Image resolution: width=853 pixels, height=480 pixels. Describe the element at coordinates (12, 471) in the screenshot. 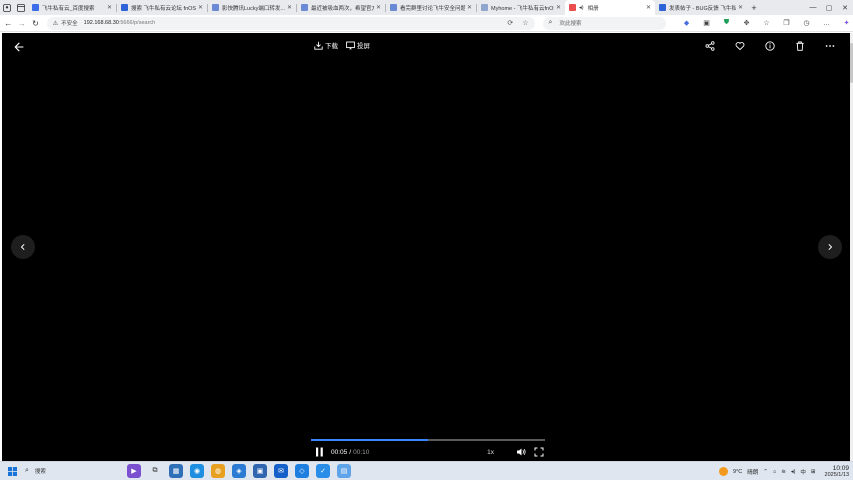

I see `windows-start-icon` at that location.